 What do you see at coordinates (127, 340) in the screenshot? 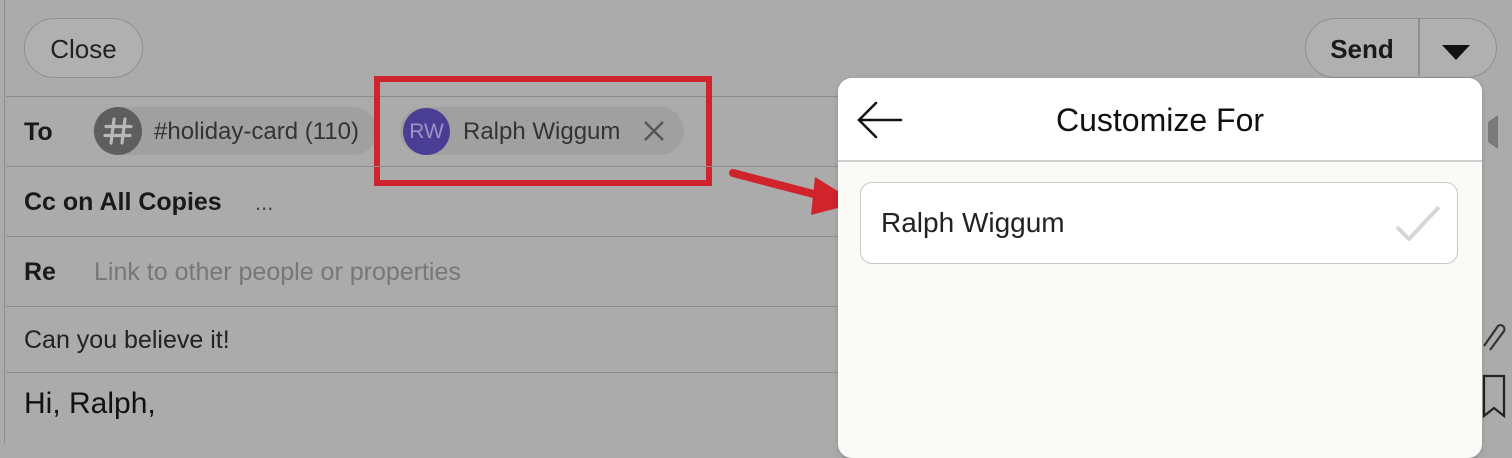
I see `subject-field: Can you believe it!` at bounding box center [127, 340].